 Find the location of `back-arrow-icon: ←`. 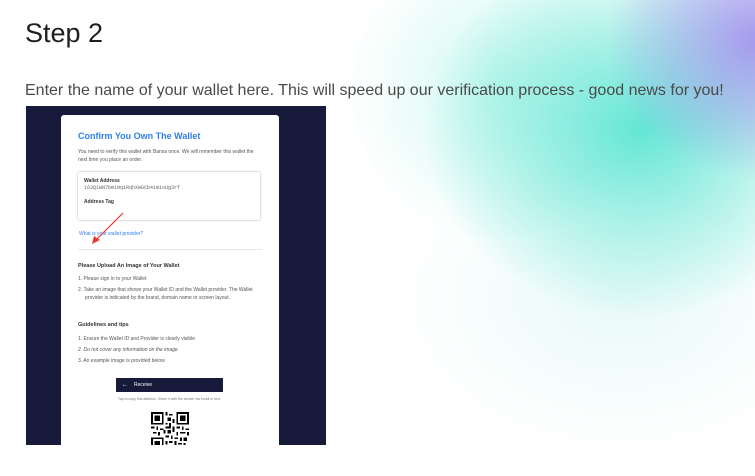

back-arrow-icon: ← is located at coordinates (125, 385).